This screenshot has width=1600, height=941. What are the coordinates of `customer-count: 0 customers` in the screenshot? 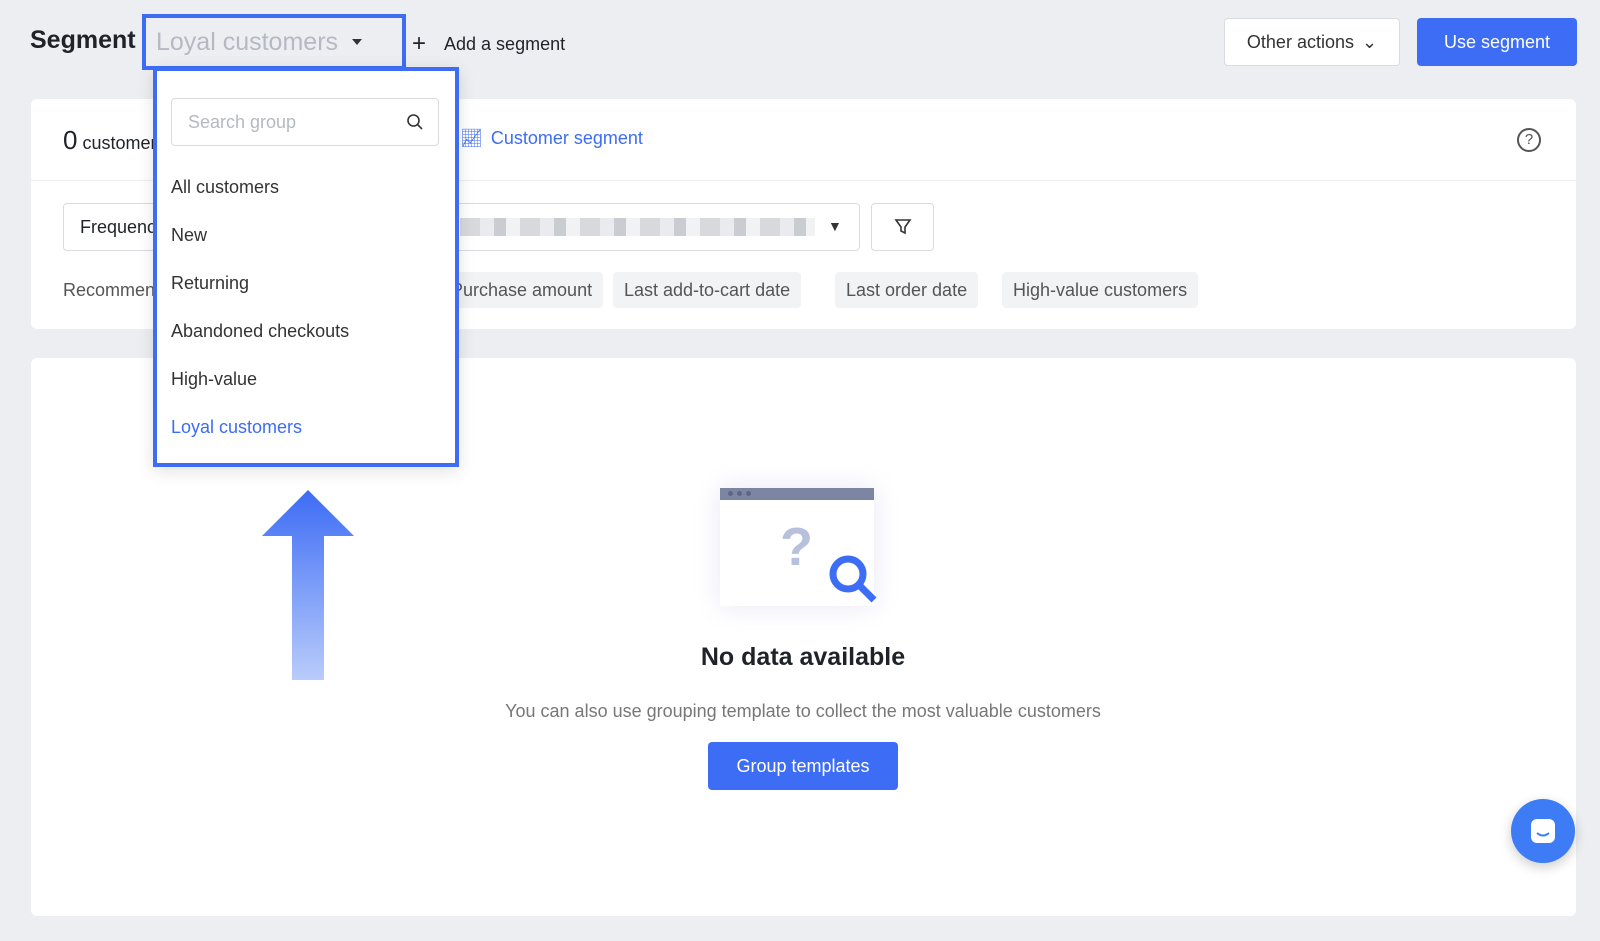 It's located at (114, 140).